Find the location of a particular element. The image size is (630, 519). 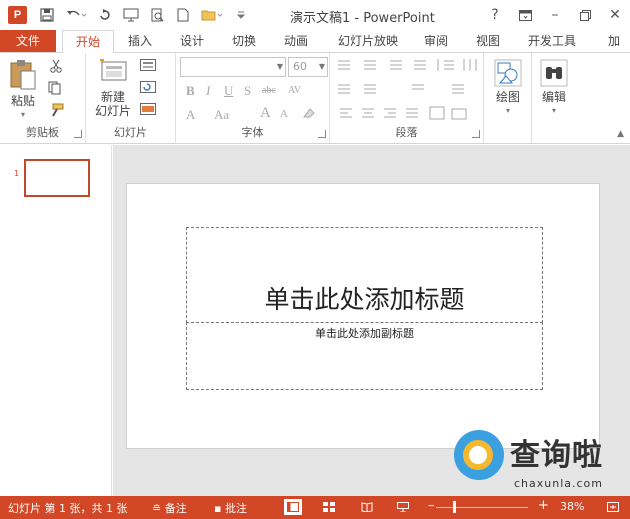

restore-icon is located at coordinates (585, 15).